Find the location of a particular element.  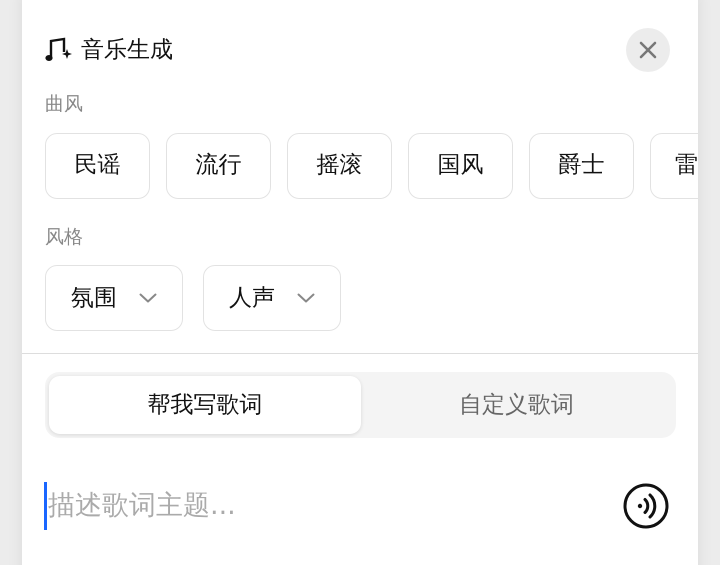

genre-chip: 民谣 is located at coordinates (97, 165).